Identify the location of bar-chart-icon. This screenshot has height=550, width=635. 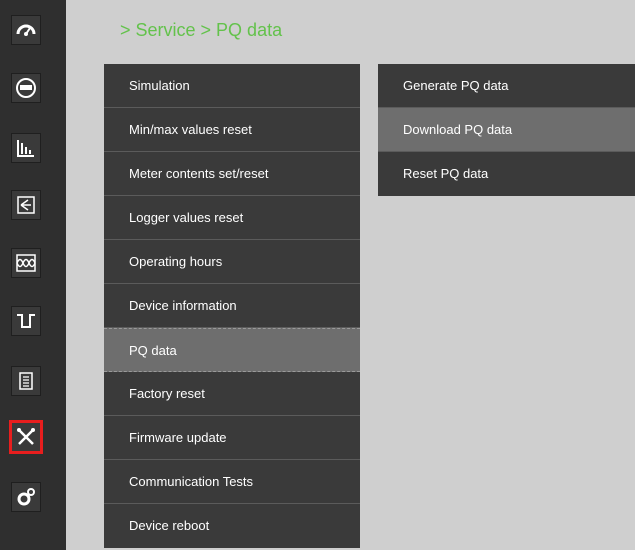
(26, 148).